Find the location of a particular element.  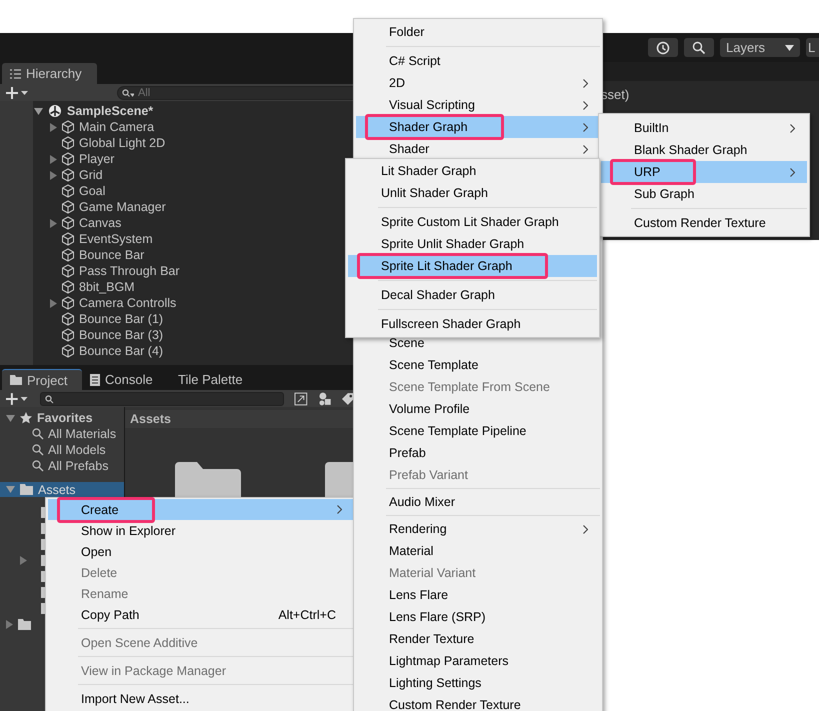

favorite-item: All Materials is located at coordinates (82, 434).